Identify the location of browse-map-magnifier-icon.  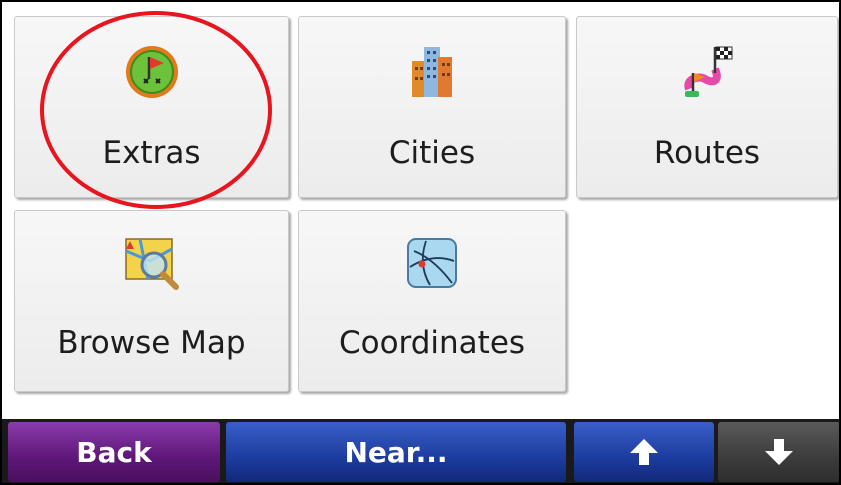
(151, 264).